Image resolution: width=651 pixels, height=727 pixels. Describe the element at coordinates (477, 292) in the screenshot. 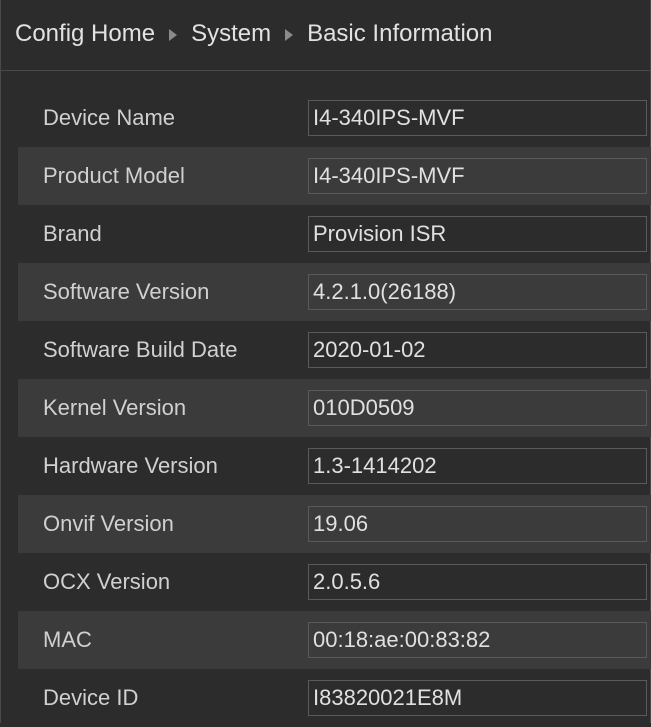

I see `software-version-field: 4.2.1.0(26188)` at that location.